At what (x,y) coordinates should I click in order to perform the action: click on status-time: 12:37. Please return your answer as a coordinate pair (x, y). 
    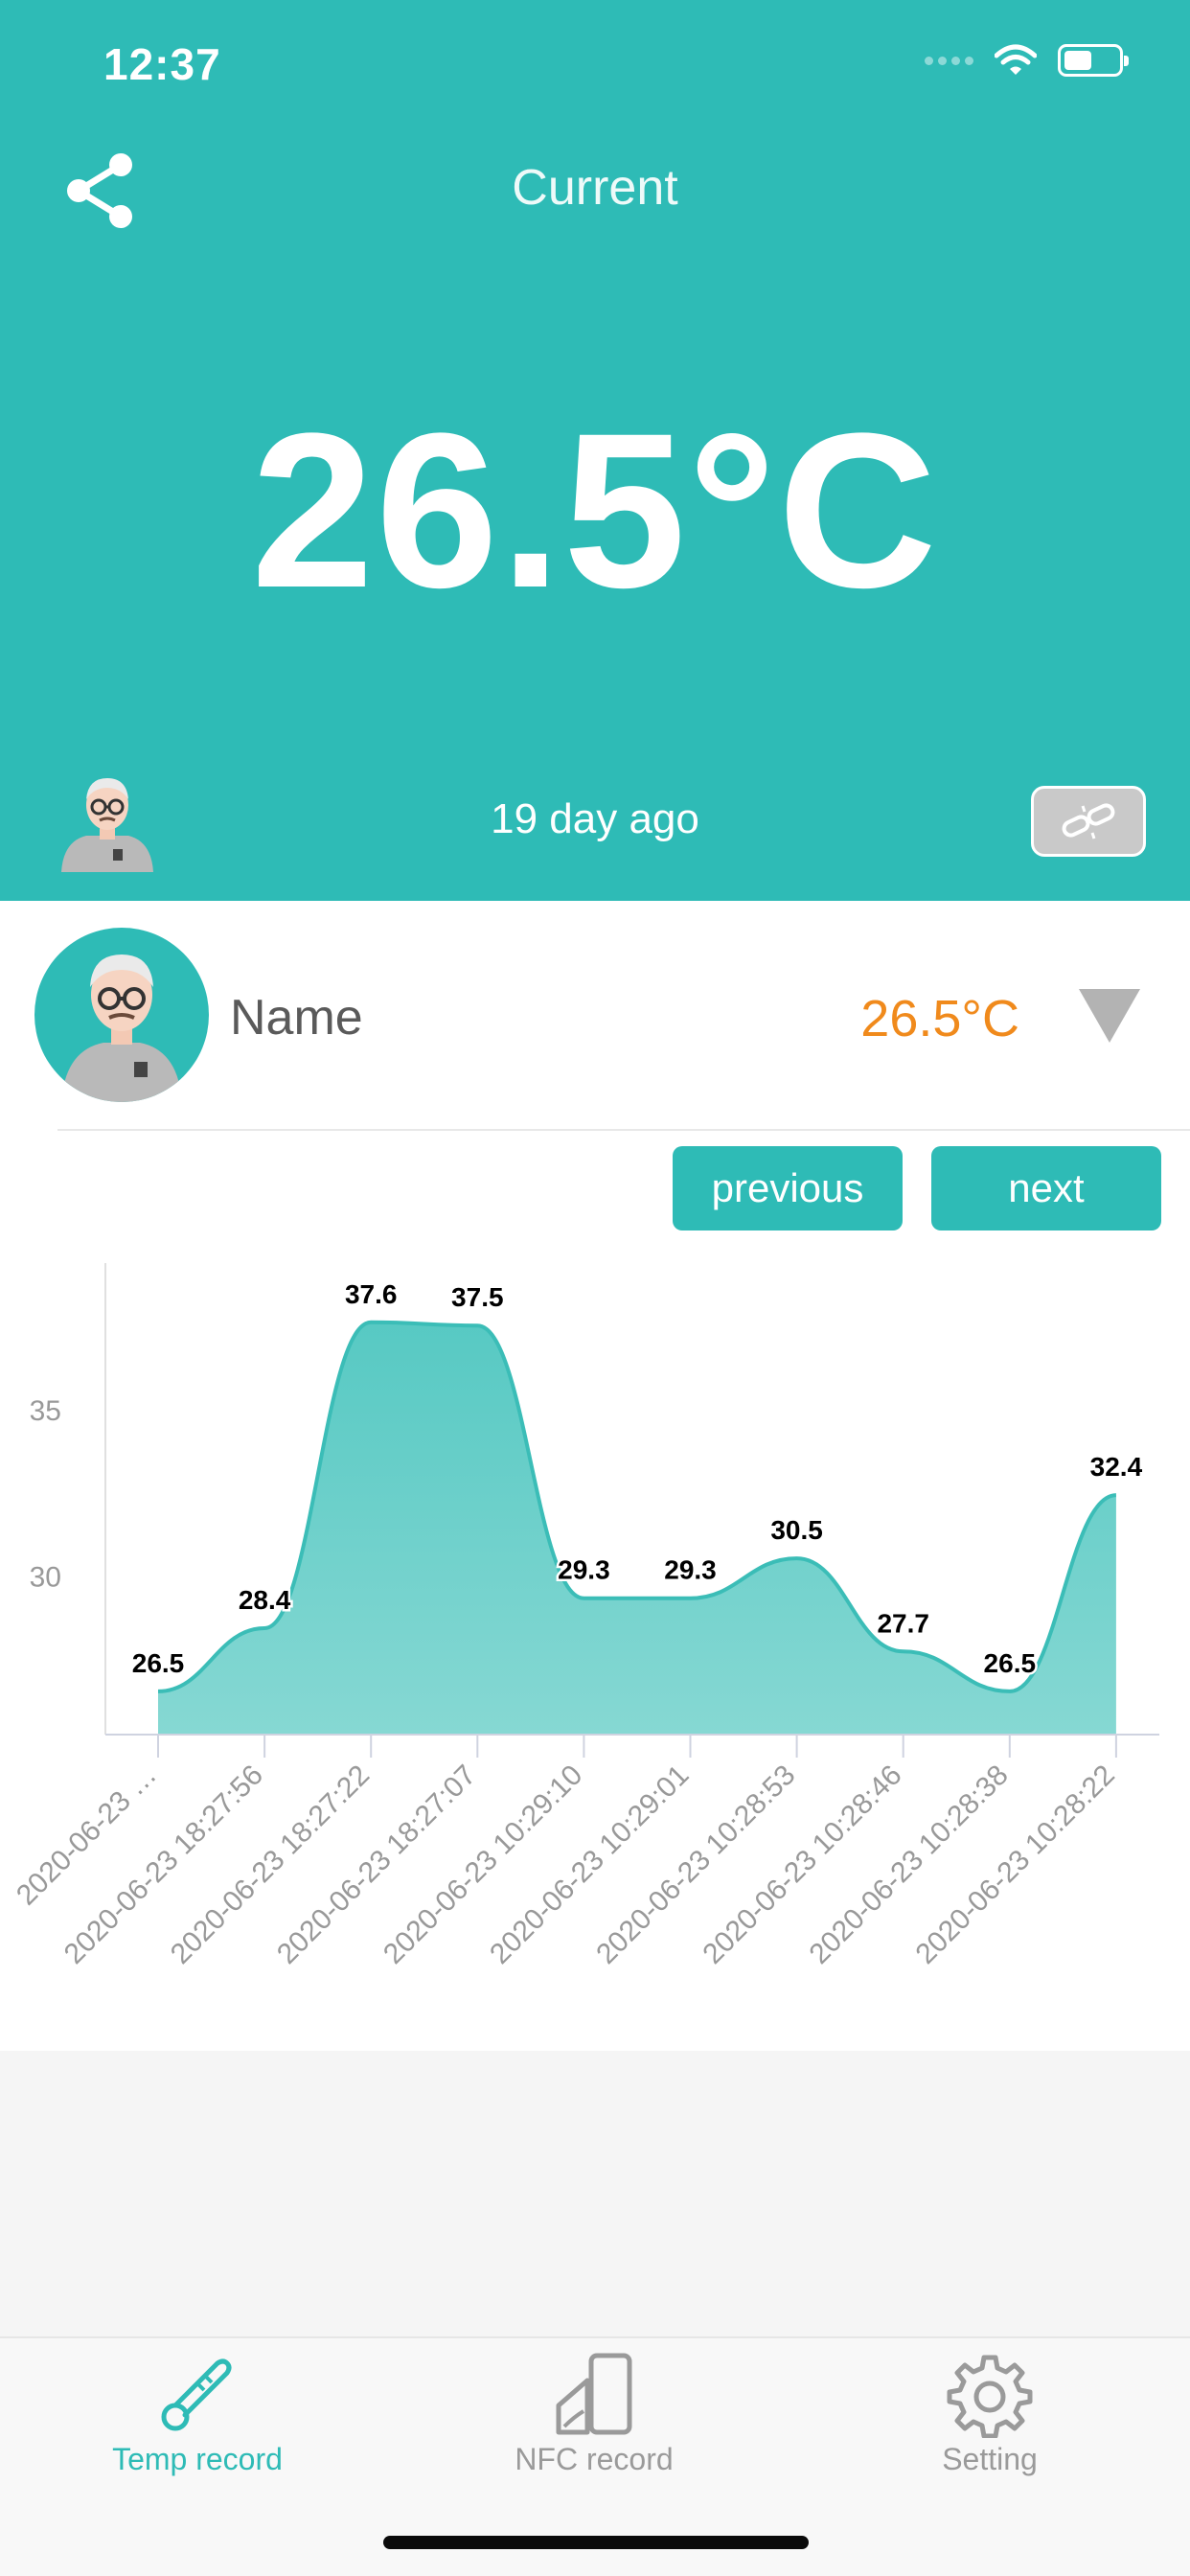
    Looking at the image, I should click on (162, 64).